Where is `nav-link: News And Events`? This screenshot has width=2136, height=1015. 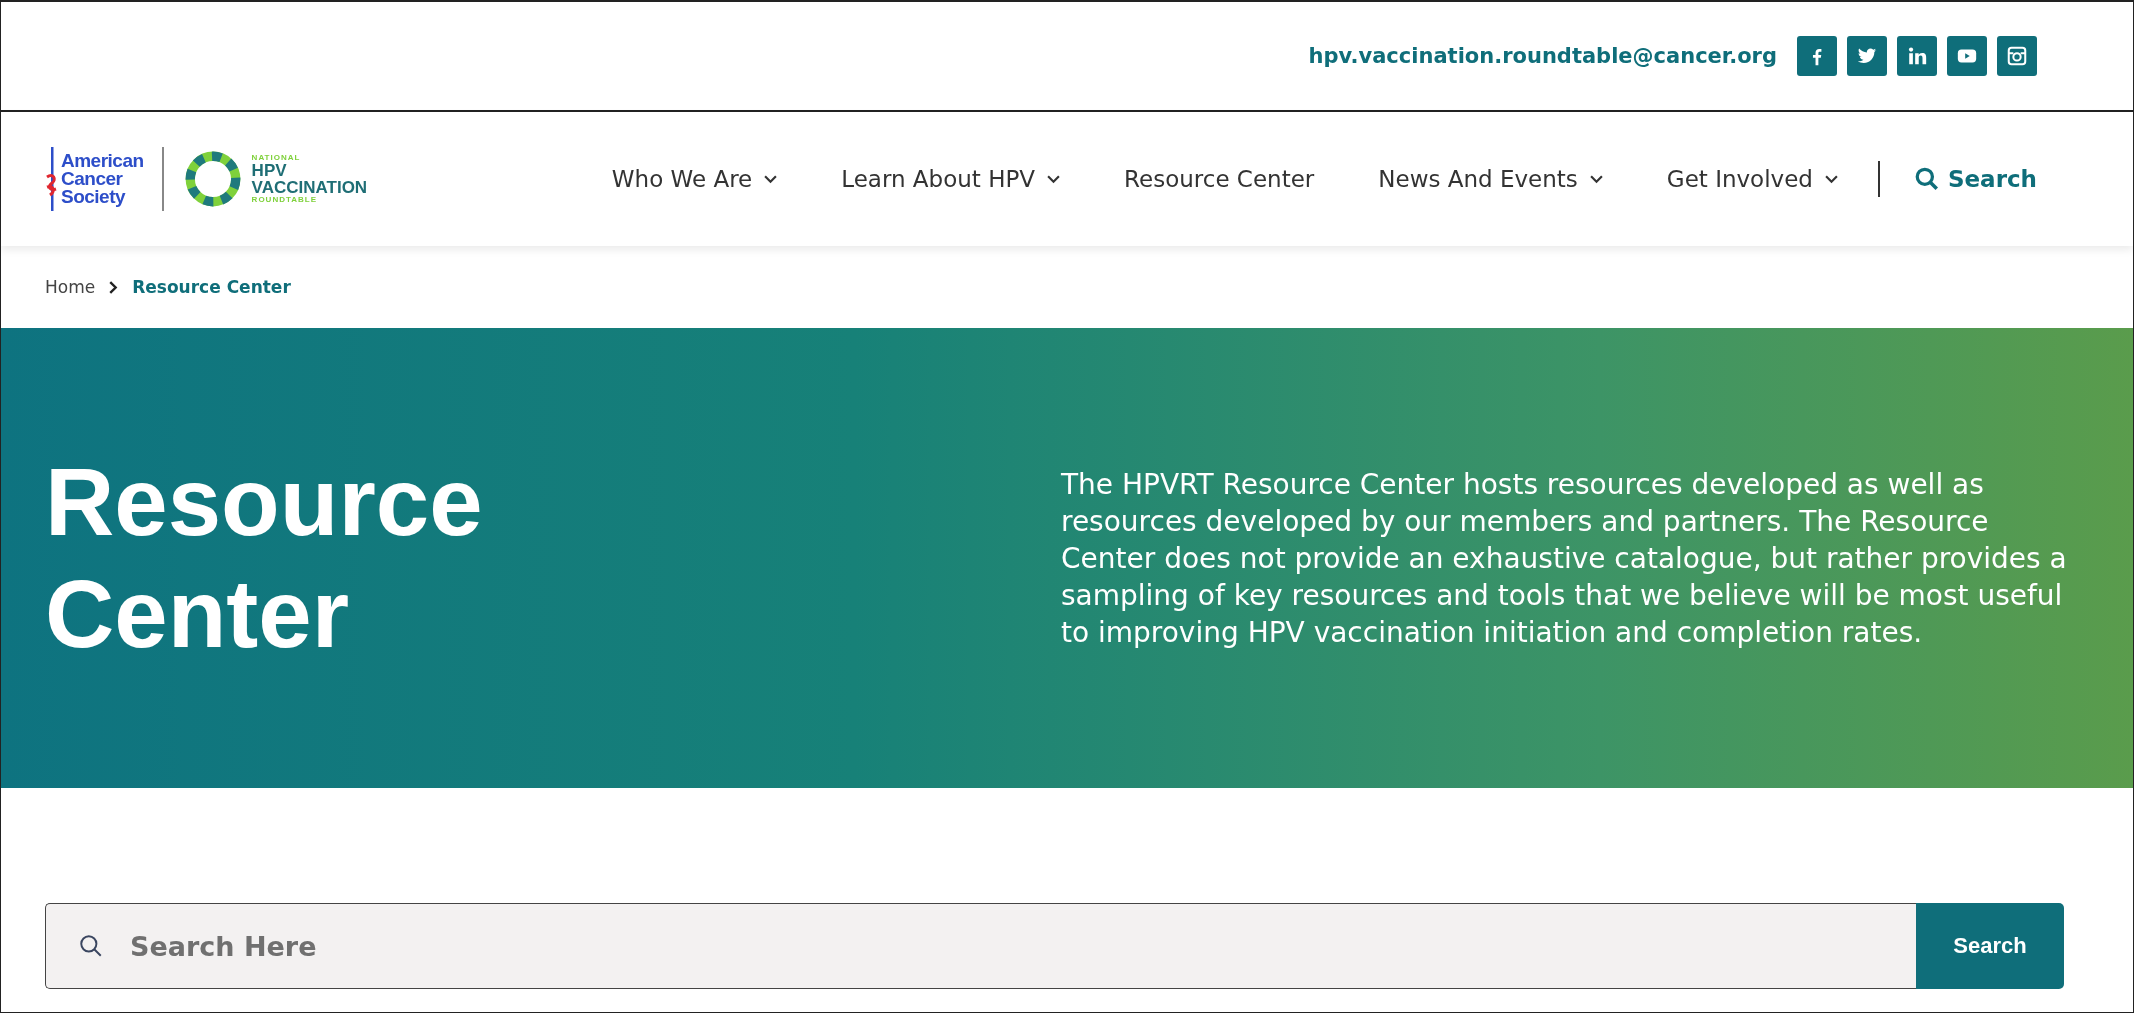
nav-link: News And Events is located at coordinates (1490, 179).